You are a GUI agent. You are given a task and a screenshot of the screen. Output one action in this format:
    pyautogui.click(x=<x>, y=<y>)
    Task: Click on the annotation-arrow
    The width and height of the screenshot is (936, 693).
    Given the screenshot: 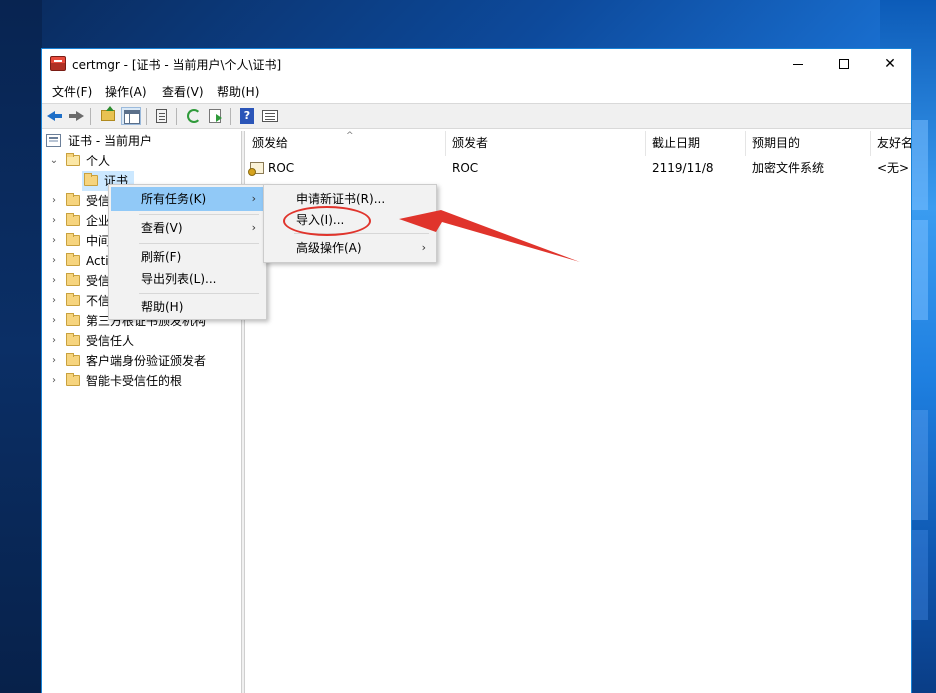 What is the action you would take?
    pyautogui.click(x=489, y=236)
    